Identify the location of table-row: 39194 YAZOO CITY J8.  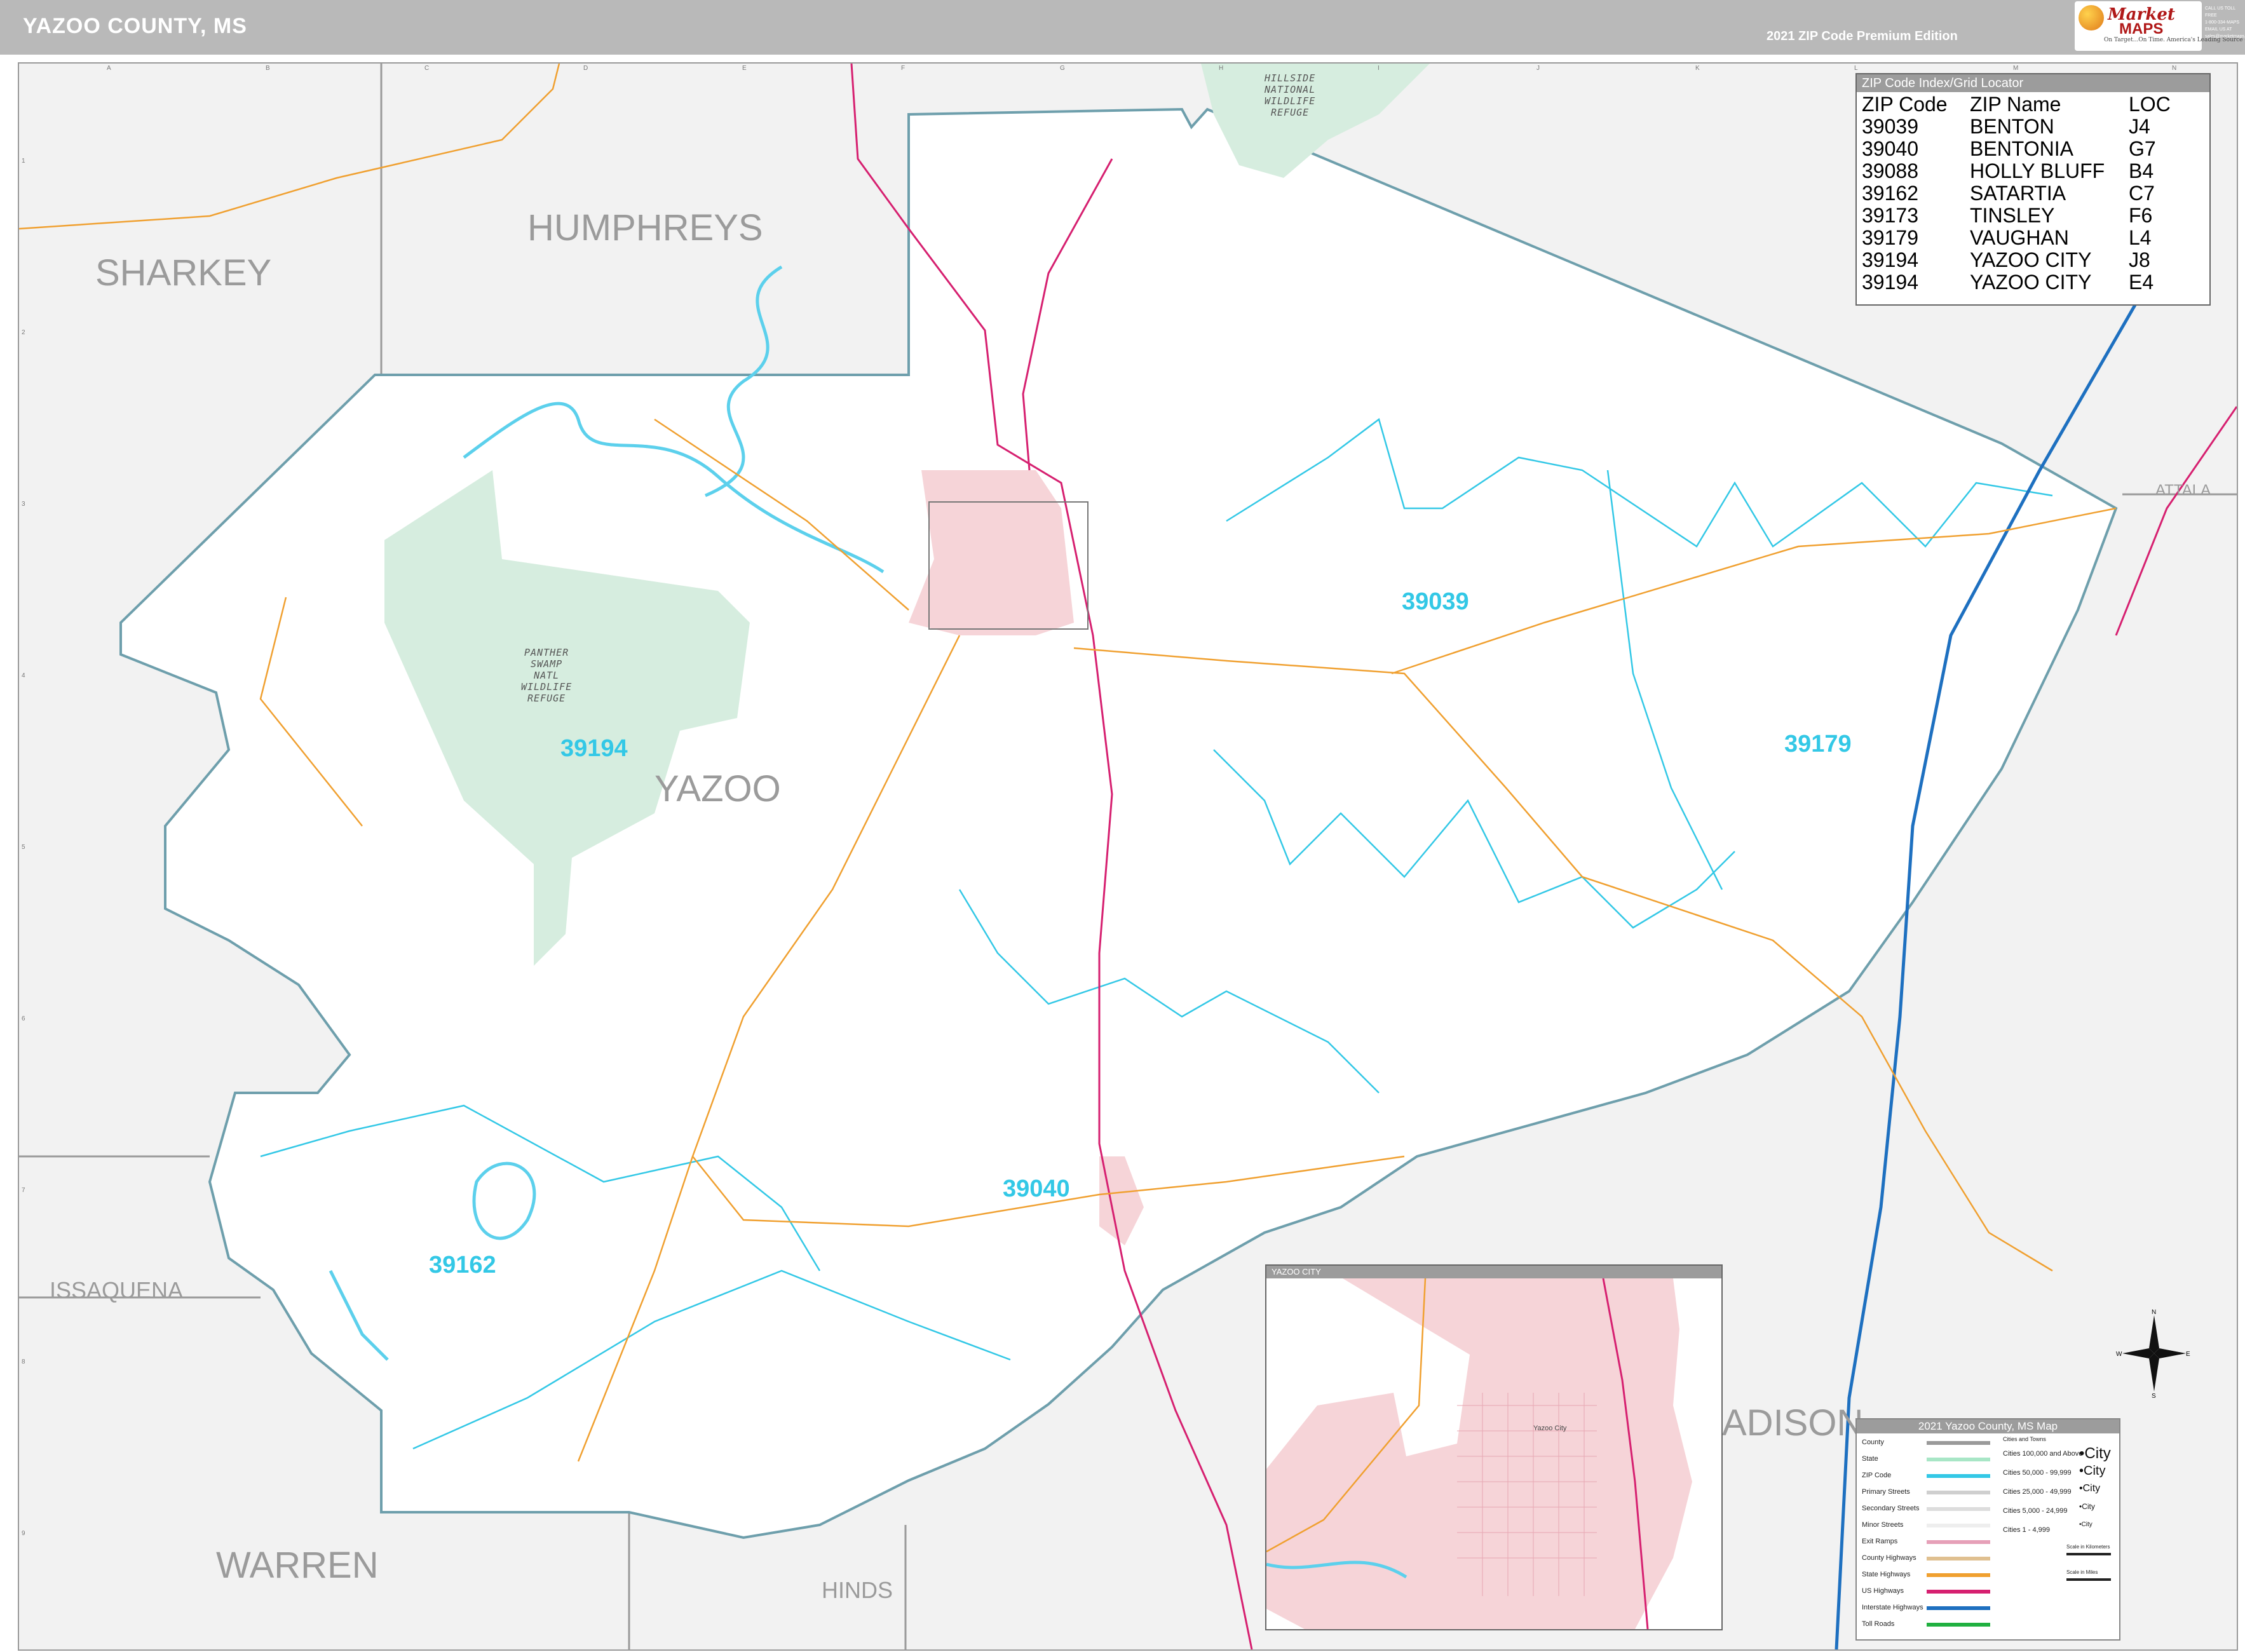
(2027, 260).